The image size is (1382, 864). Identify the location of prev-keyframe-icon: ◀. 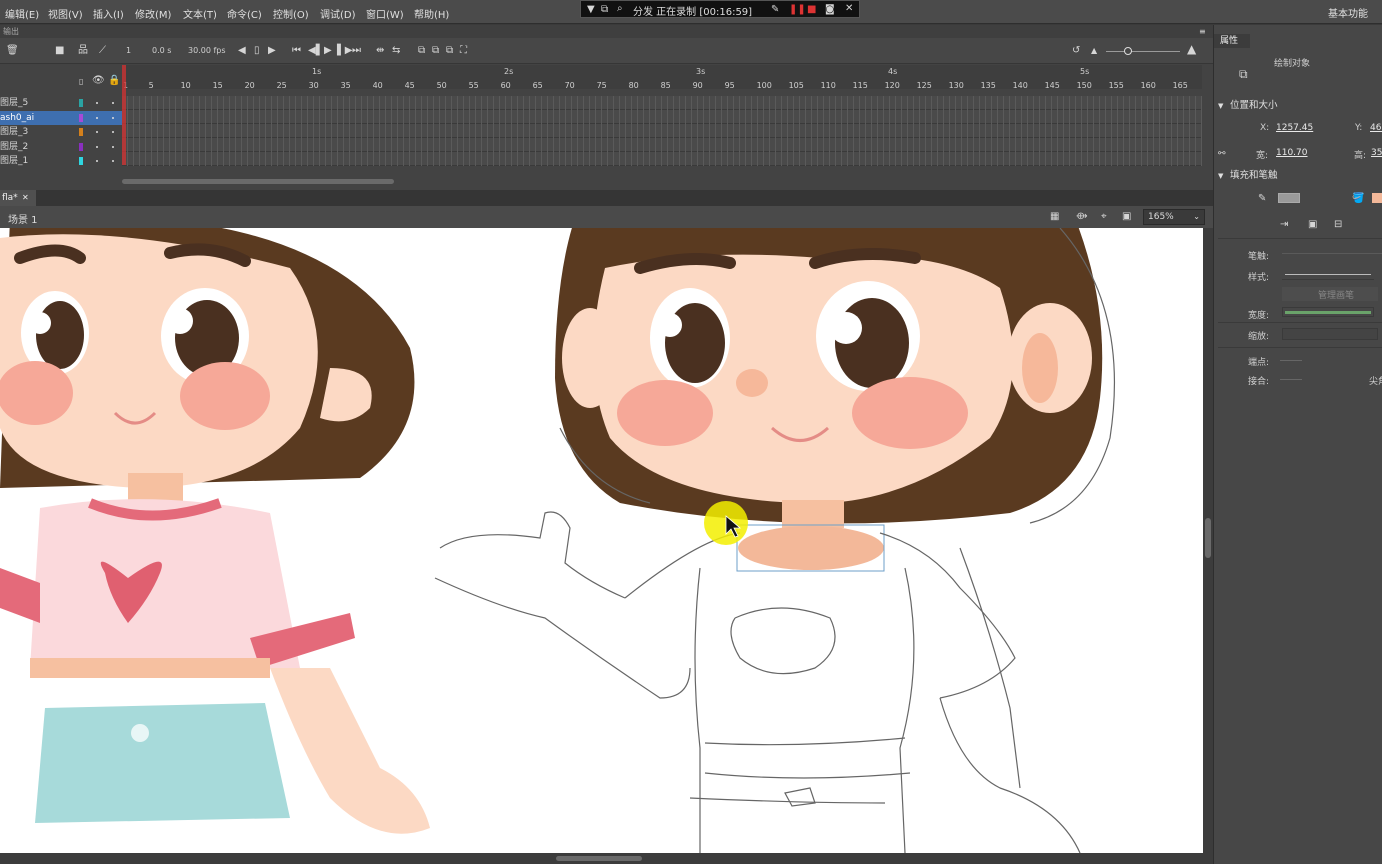
(242, 51).